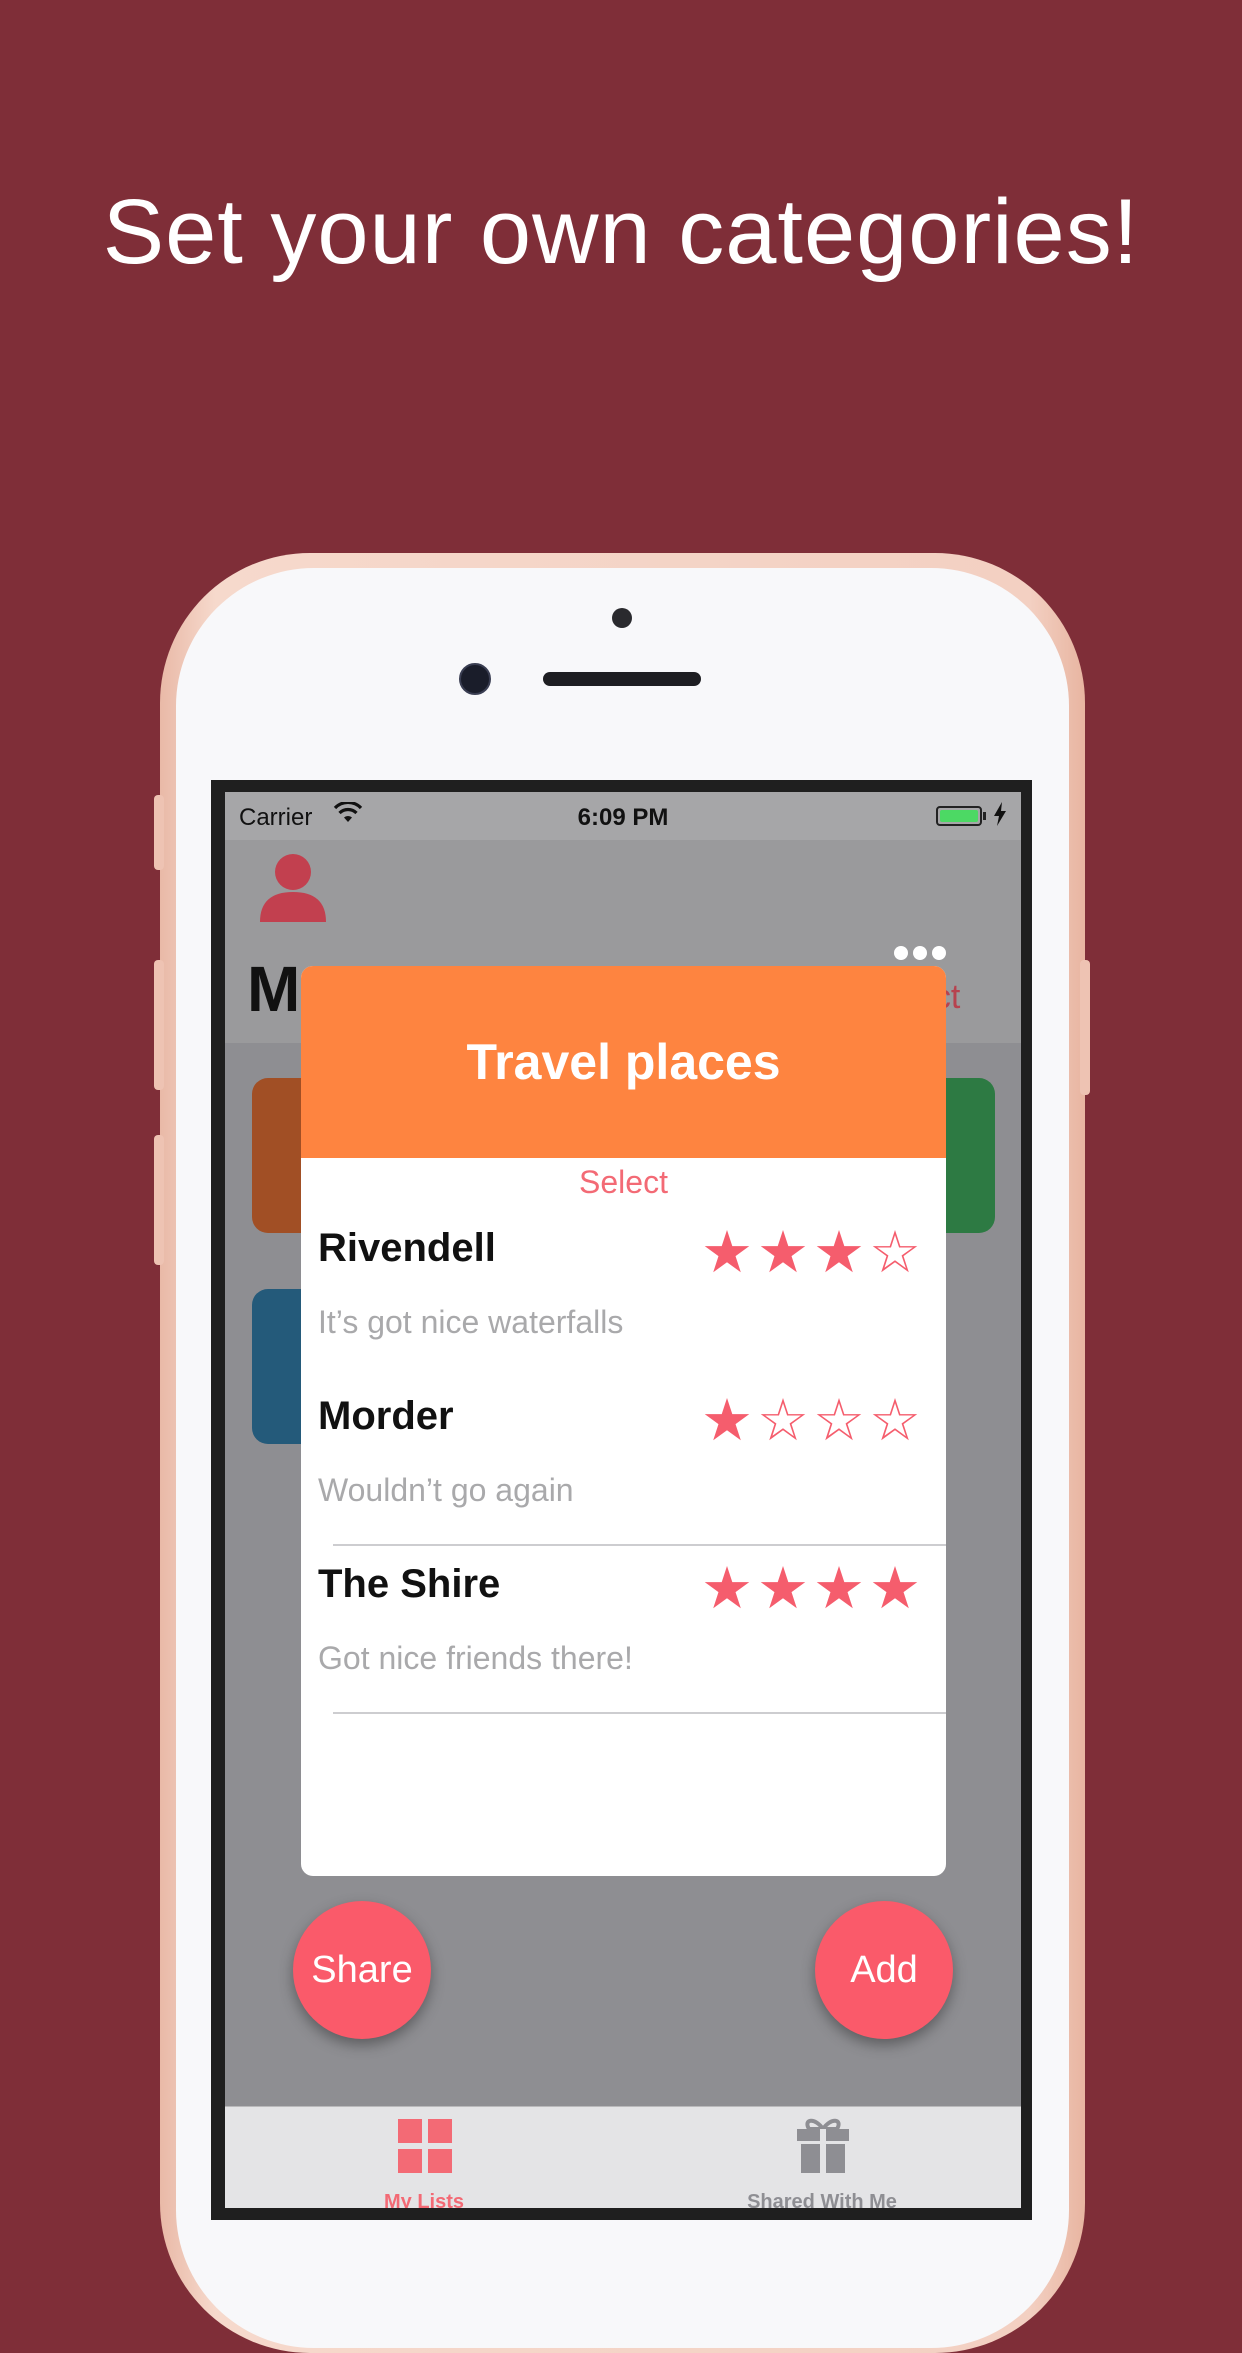 The width and height of the screenshot is (1242, 2353). What do you see at coordinates (159, 832) in the screenshot?
I see `mute-switch` at bounding box center [159, 832].